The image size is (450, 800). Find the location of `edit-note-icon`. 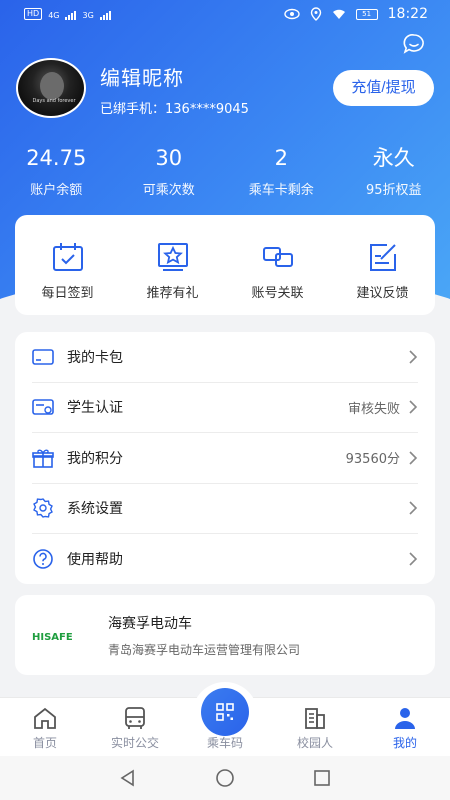

edit-note-icon is located at coordinates (382, 257).